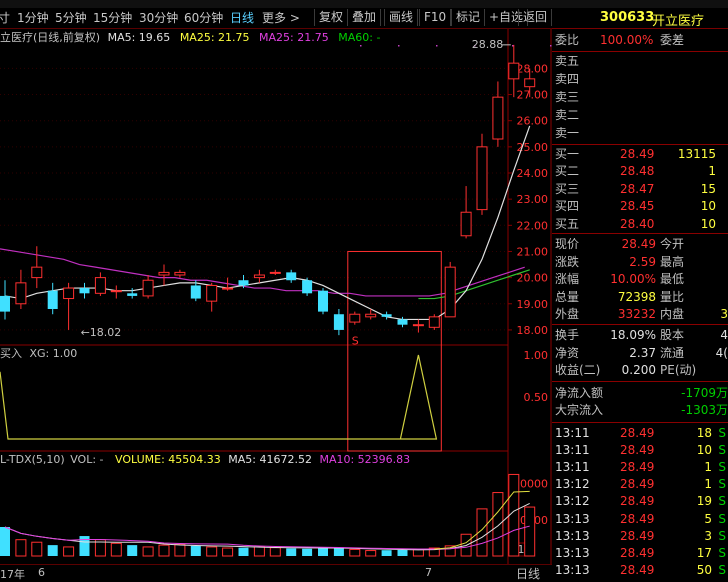  Describe the element at coordinates (101, 332) in the screenshot. I see `low-price-label: ←18.02` at that location.